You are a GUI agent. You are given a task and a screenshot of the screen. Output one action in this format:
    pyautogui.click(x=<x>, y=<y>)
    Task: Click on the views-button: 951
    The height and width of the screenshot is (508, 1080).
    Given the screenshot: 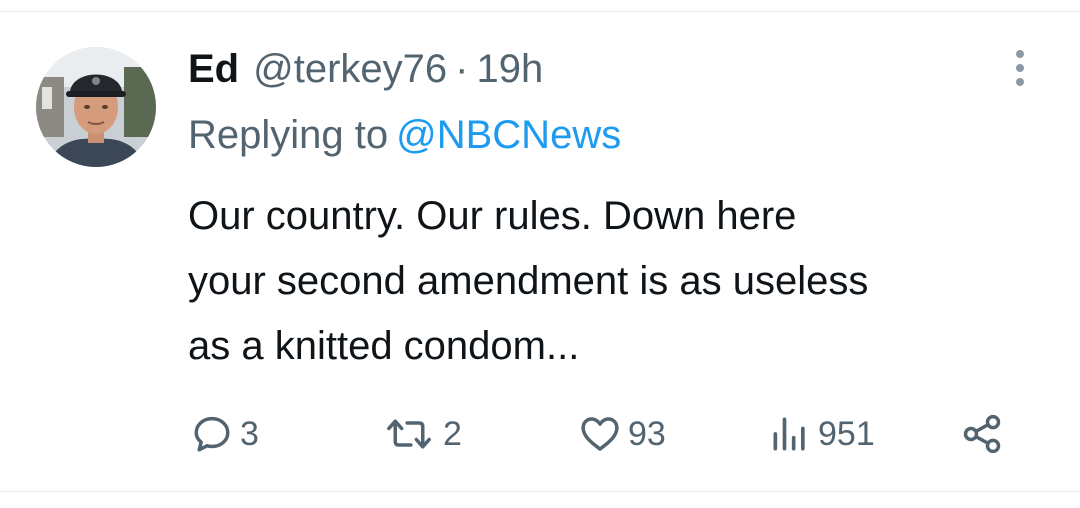 What is the action you would take?
    pyautogui.click(x=821, y=434)
    